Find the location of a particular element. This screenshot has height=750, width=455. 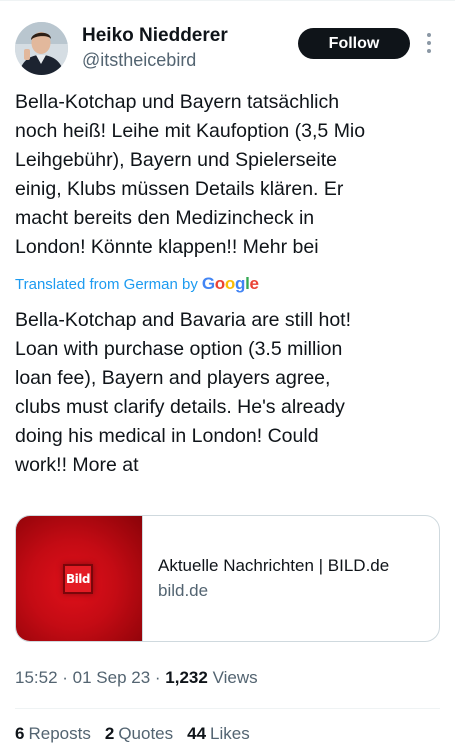

tweet-line: London! Könnte klappen!! Mehr bei is located at coordinates (167, 247).